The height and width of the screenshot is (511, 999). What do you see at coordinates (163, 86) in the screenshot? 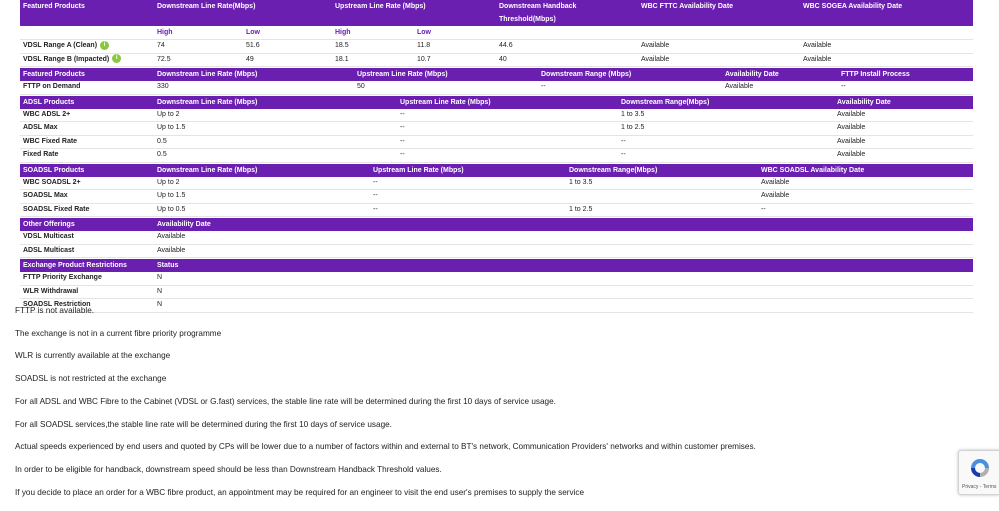
I see `table-cell: 330` at bounding box center [163, 86].